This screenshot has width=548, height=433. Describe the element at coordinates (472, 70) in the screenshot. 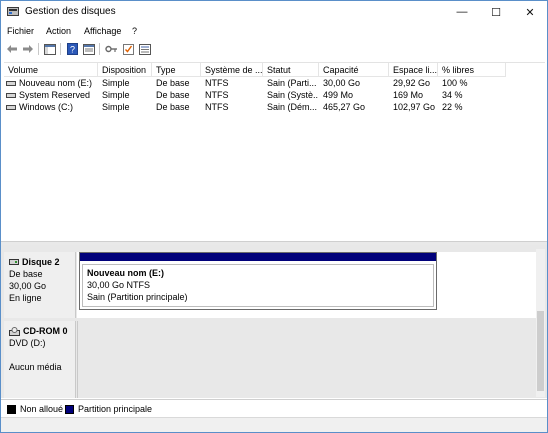

I see `column-header-pct-libres: % libres` at that location.